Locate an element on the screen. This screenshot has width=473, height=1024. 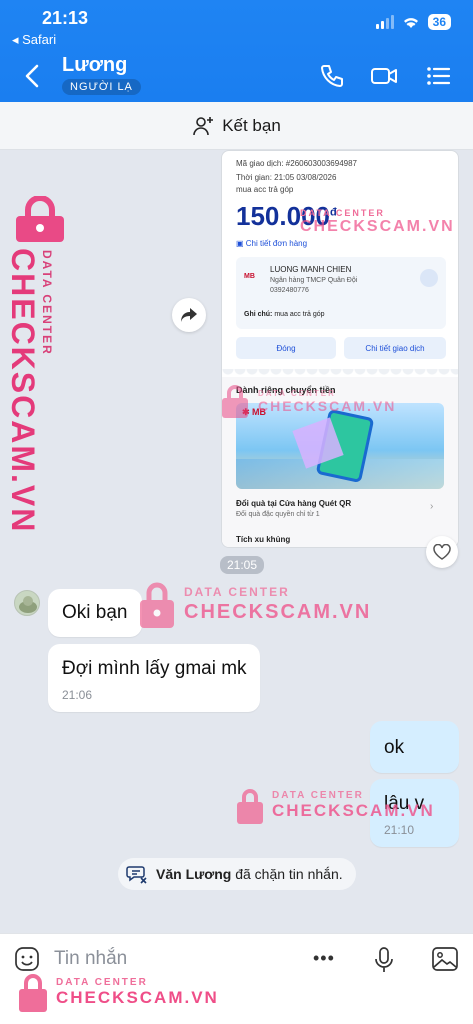
forward-button is located at coordinates (189, 315).